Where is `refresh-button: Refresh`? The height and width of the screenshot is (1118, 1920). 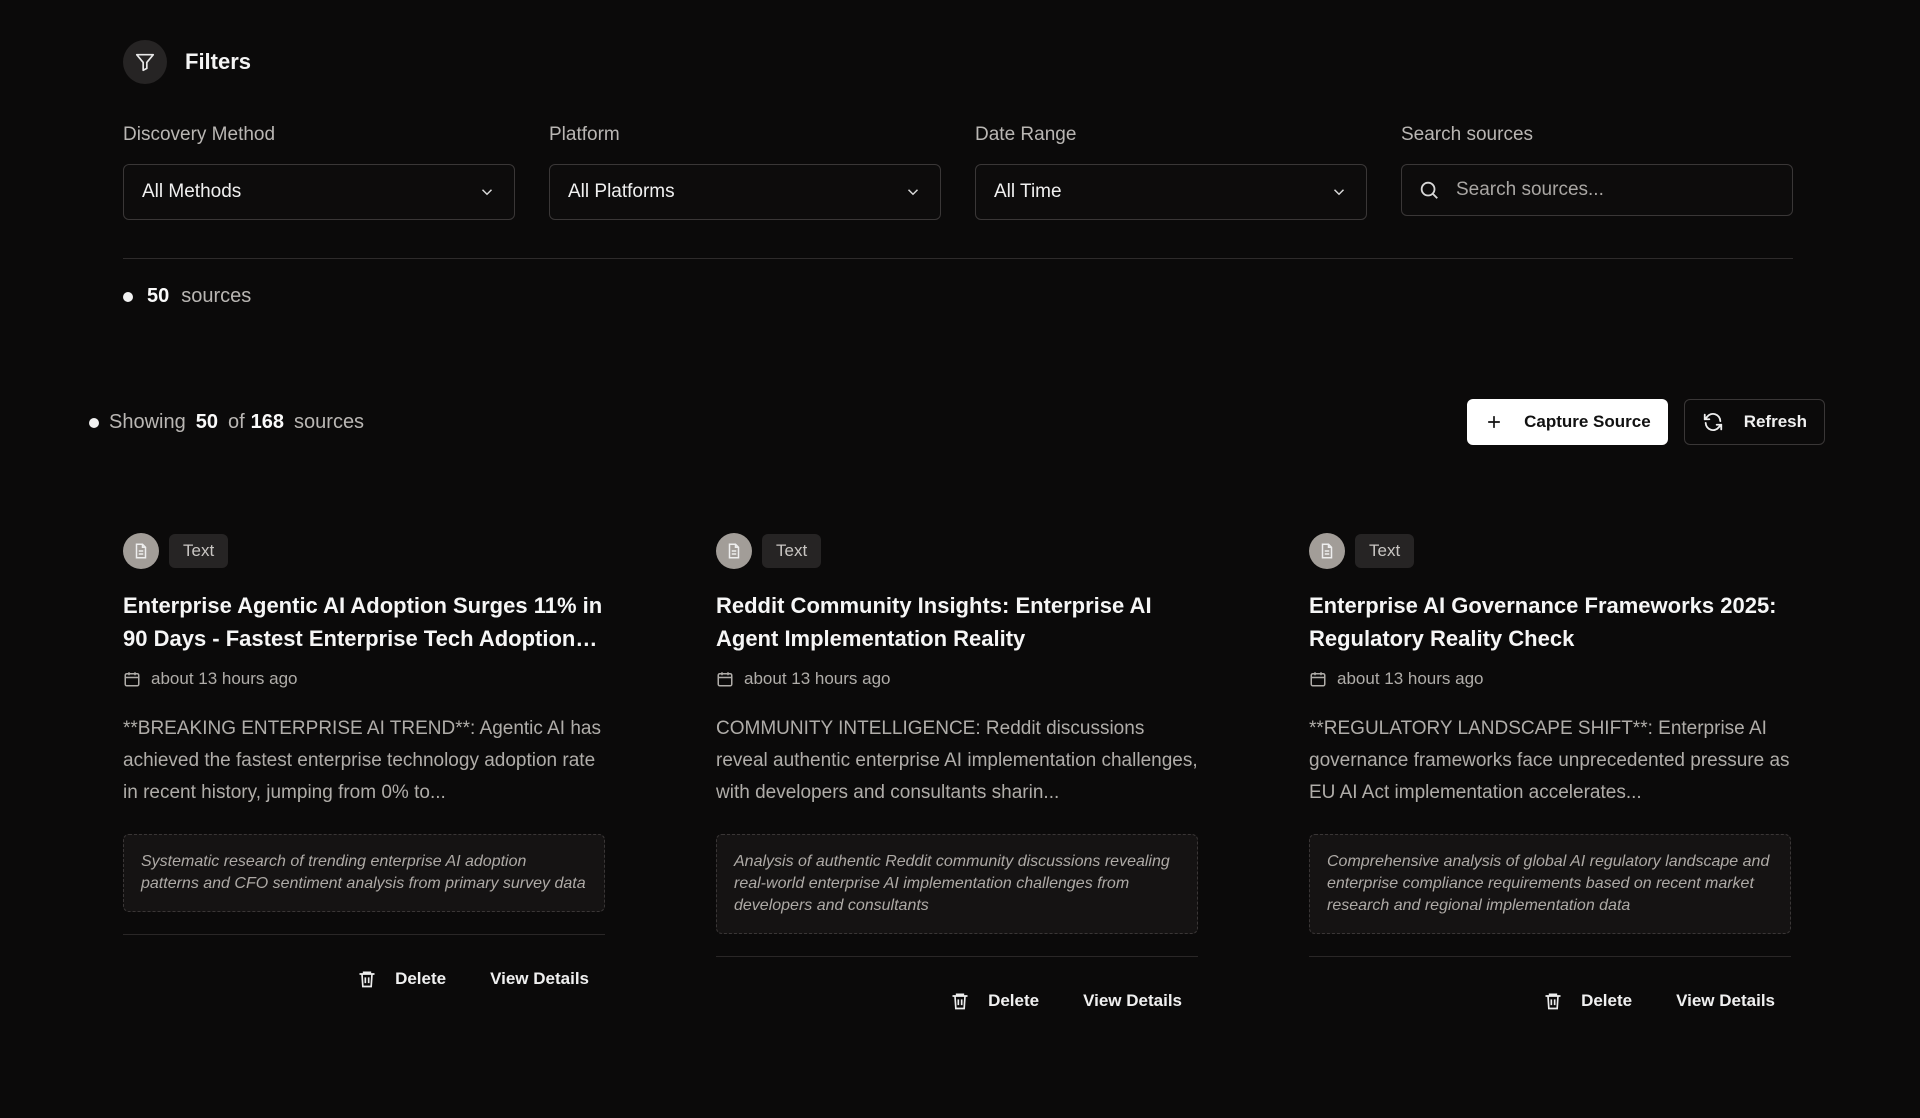 refresh-button: Refresh is located at coordinates (1754, 422).